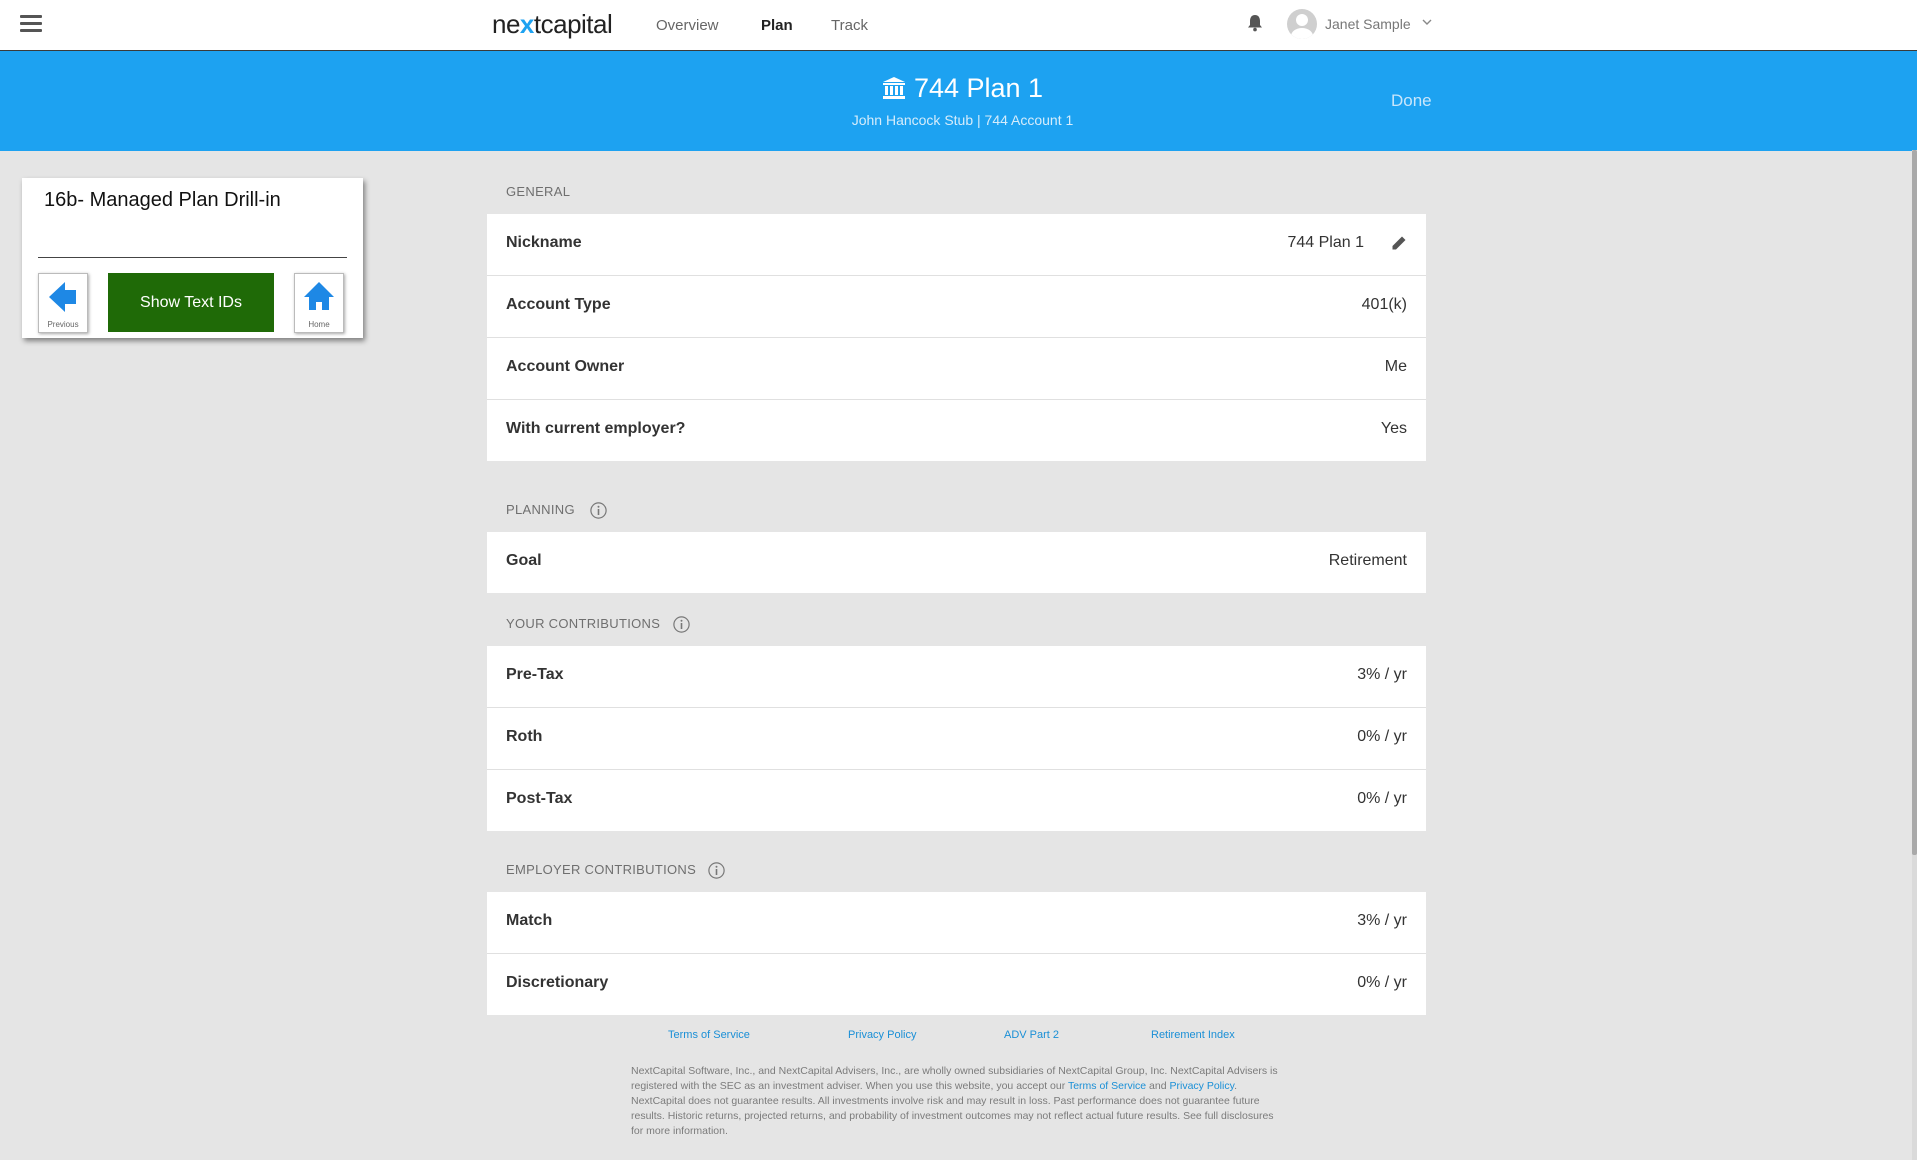  Describe the element at coordinates (1107, 1086) in the screenshot. I see `disclaimer-terms-link: Terms of Service` at that location.